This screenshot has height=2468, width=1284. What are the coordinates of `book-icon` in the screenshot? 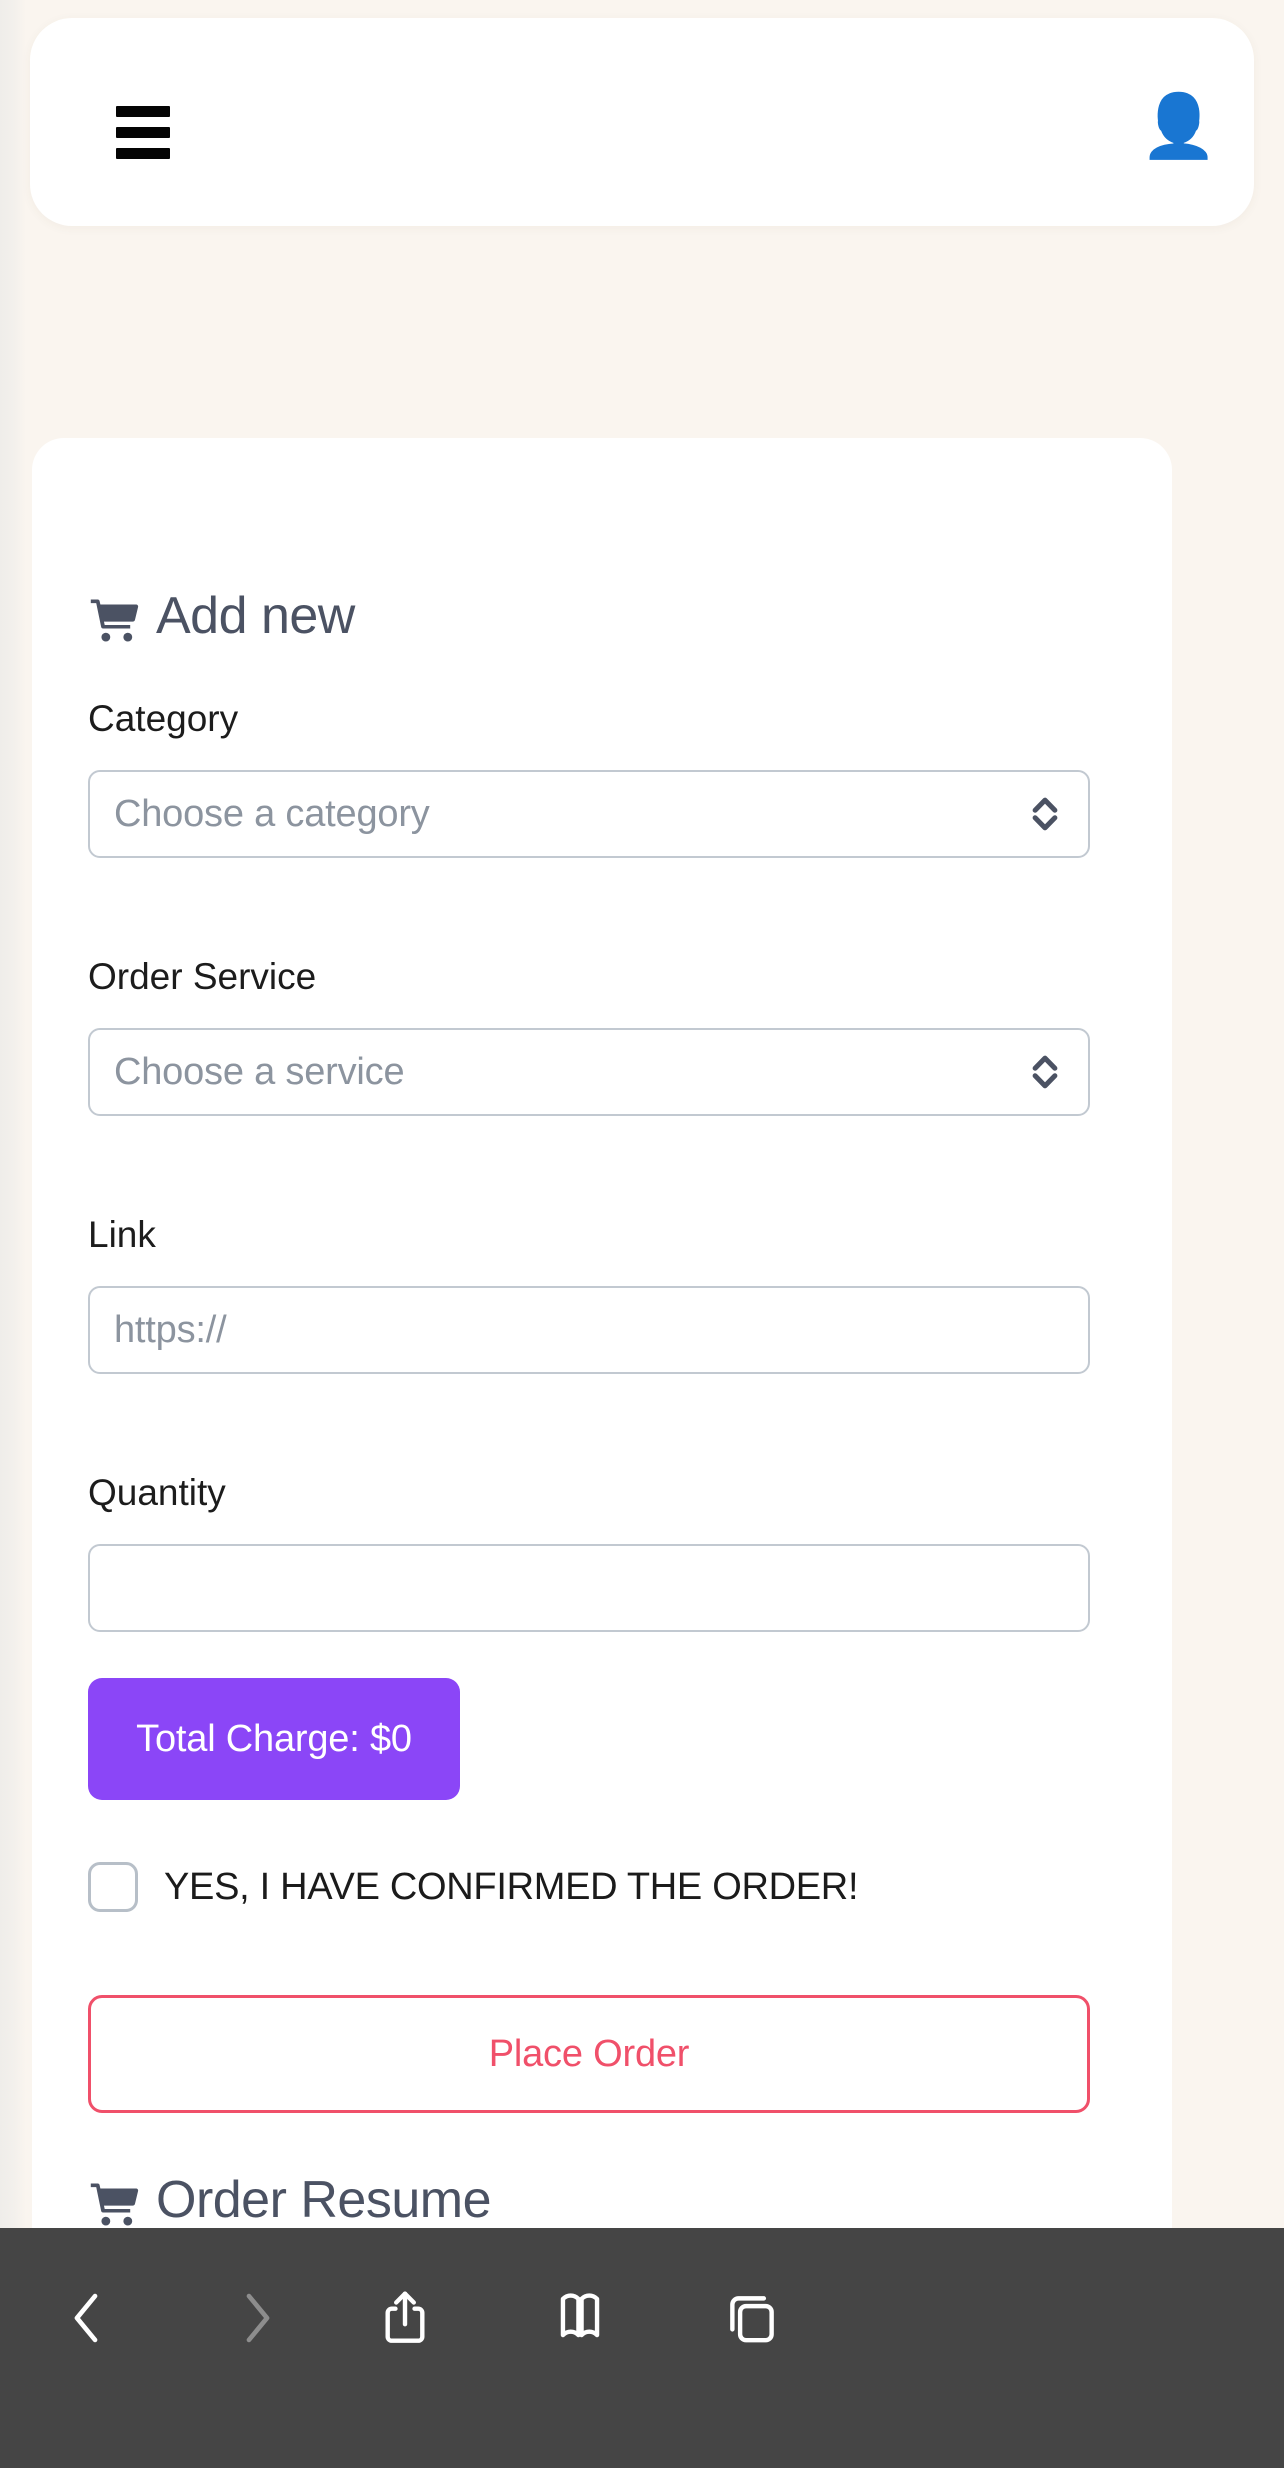 It's located at (580, 2318).